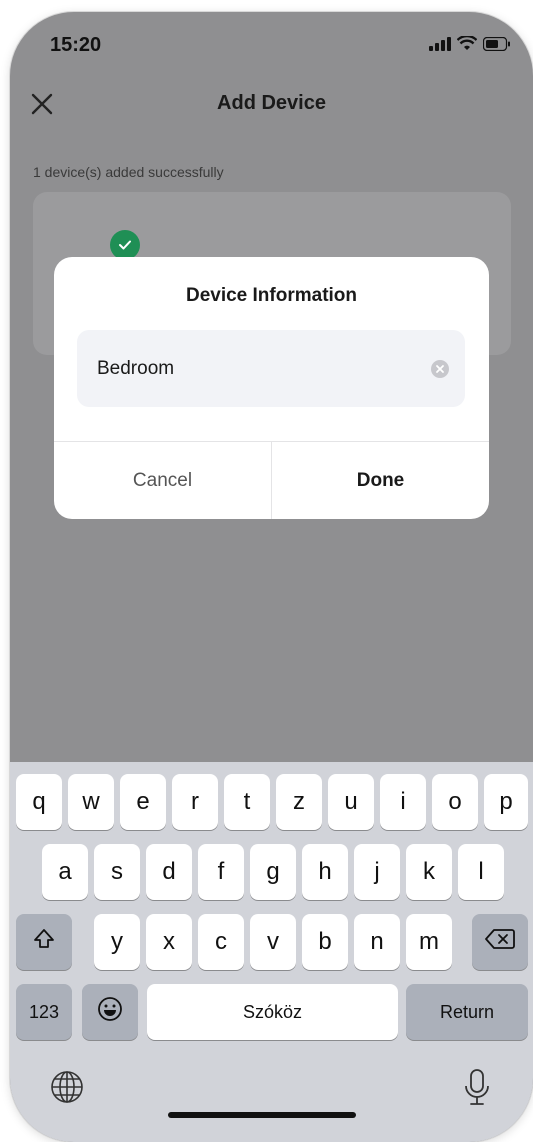 Image resolution: width=533 pixels, height=1142 pixels. Describe the element at coordinates (429, 872) in the screenshot. I see `key-k: k` at that location.